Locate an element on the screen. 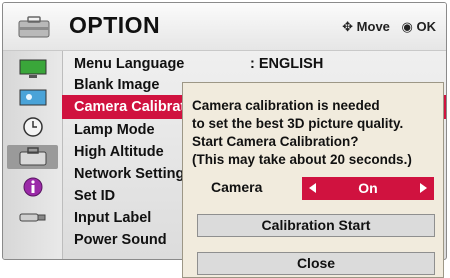 Image resolution: width=450 pixels, height=278 pixels. dialog-message-line: to set the best 3D picture quality. is located at coordinates (298, 123).